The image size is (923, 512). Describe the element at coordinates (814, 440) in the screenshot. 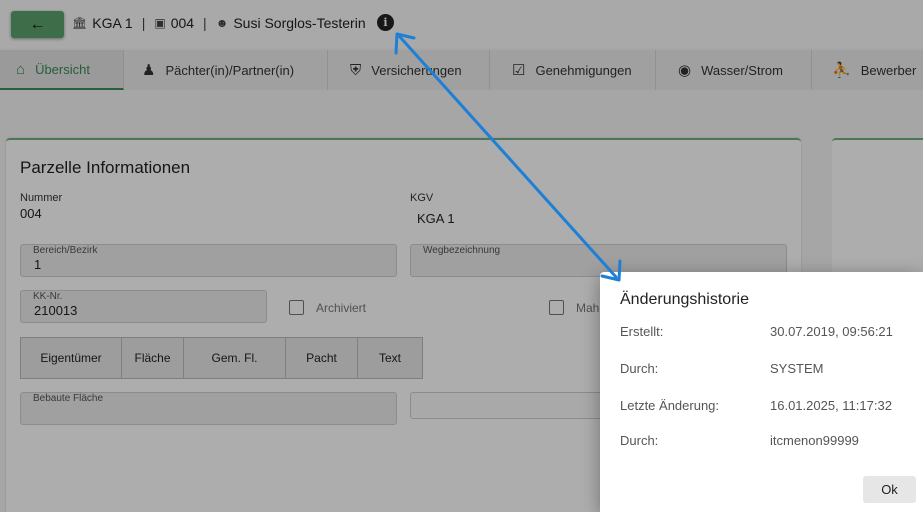

I see `changed-by-value: itcmenon99999` at that location.